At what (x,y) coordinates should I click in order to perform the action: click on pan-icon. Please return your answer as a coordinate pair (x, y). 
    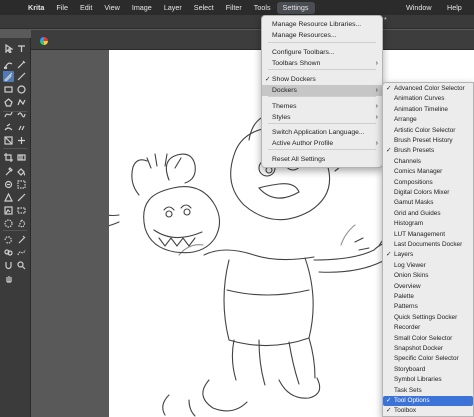
    Looking at the image, I should click on (8, 278).